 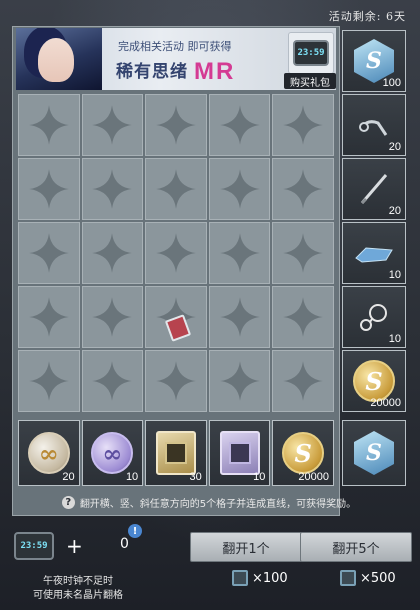 I want to click on gold-chip-card-icon, so click(x=175, y=453).